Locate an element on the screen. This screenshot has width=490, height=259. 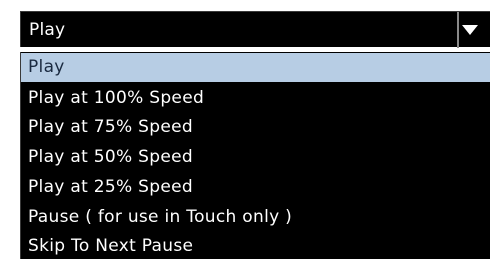
option-play-50-speed: Play at 50% Speed is located at coordinates (255, 157).